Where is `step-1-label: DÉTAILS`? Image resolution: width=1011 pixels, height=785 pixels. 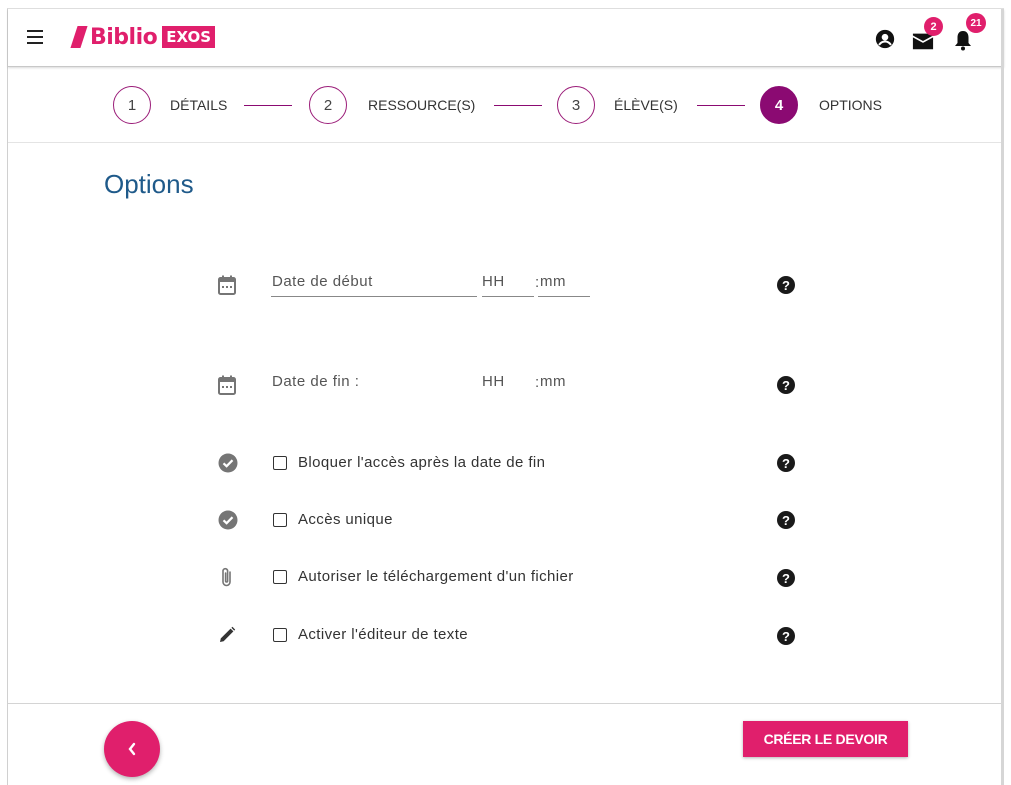
step-1-label: DÉTAILS is located at coordinates (198, 105).